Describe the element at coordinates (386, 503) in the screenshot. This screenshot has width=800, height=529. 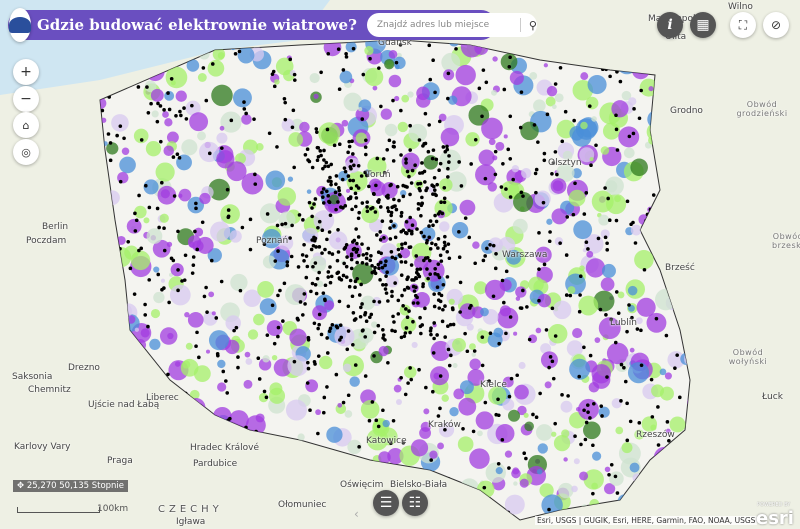
I see `list-icon: ☰` at that location.